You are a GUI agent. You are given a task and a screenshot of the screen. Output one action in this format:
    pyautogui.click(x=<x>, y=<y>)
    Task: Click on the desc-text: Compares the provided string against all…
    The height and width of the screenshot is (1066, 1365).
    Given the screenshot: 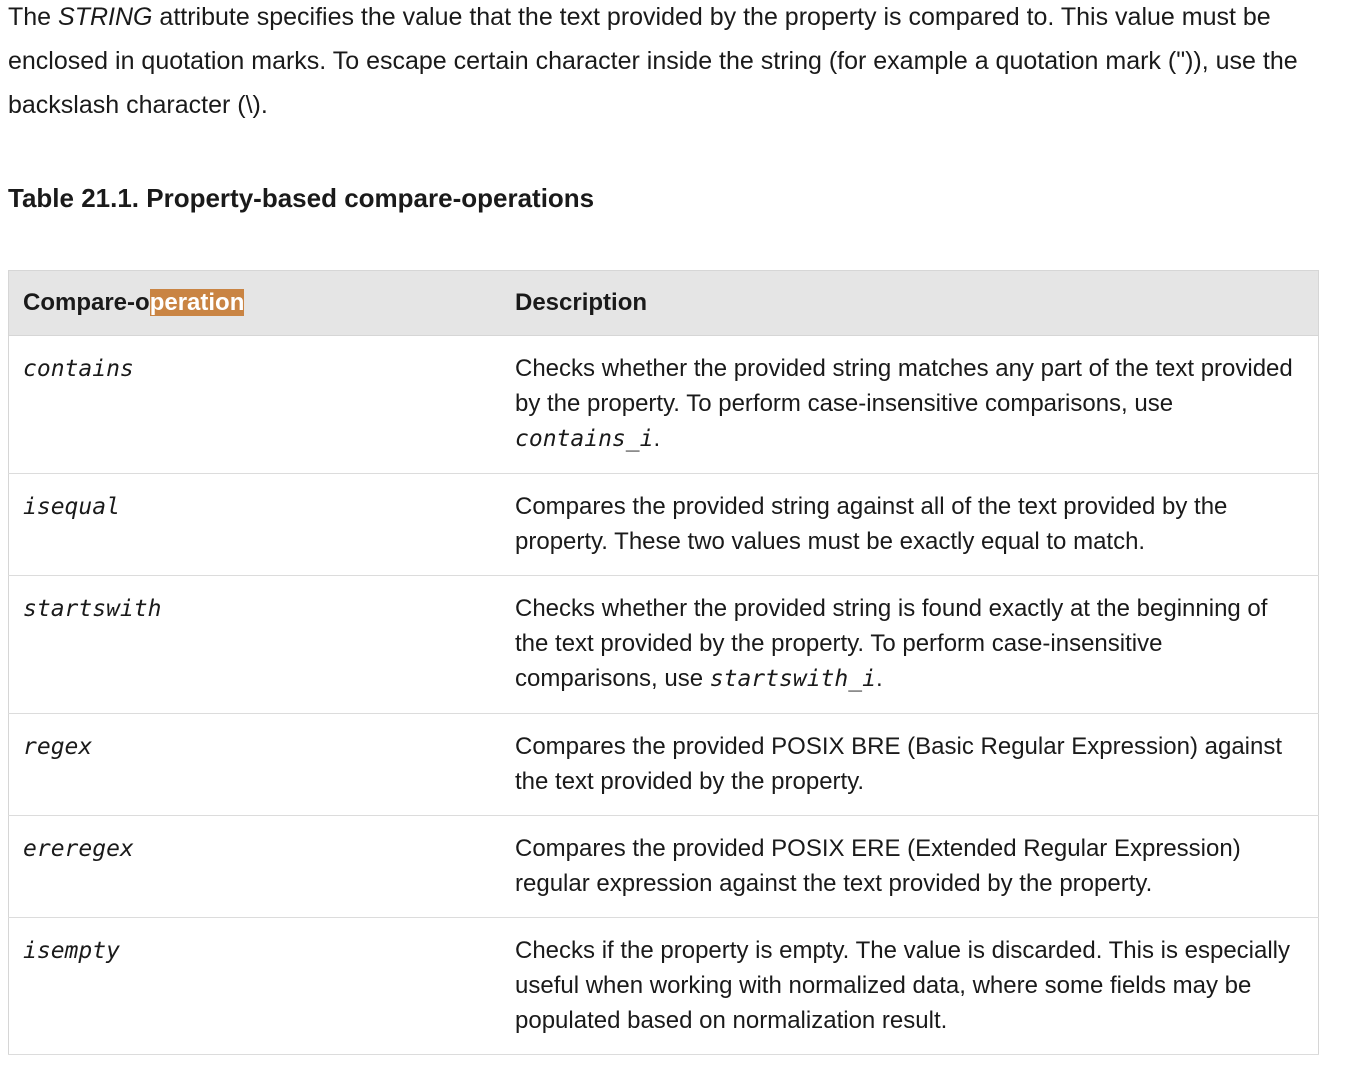 What is the action you would take?
    pyautogui.click(x=871, y=524)
    